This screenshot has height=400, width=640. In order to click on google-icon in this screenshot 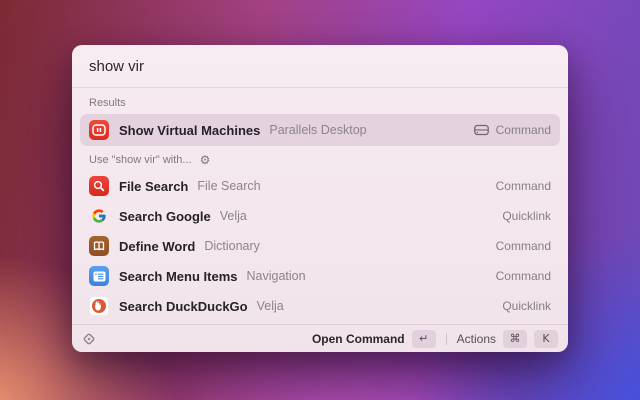, I will do `click(99, 216)`.